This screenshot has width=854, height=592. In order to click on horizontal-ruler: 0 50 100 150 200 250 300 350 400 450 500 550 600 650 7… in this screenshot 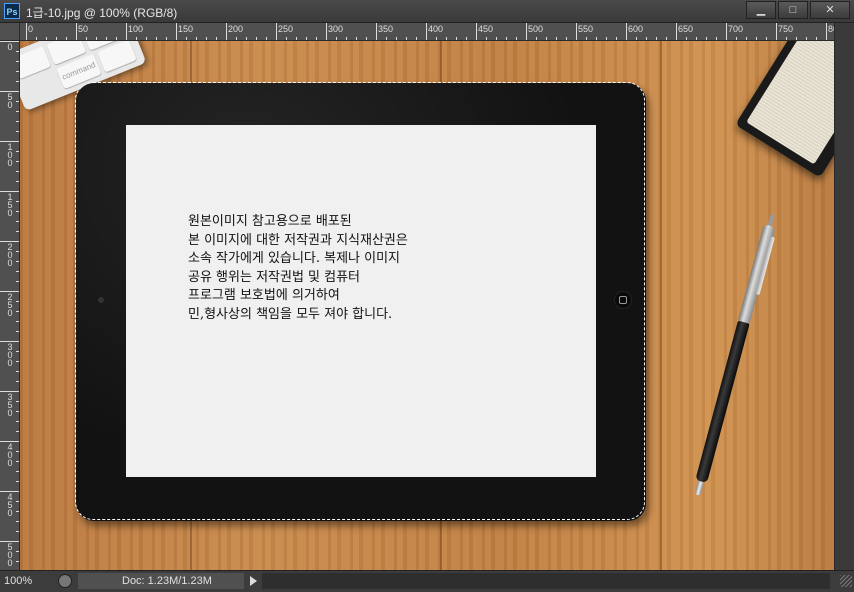, I will do `click(427, 32)`.